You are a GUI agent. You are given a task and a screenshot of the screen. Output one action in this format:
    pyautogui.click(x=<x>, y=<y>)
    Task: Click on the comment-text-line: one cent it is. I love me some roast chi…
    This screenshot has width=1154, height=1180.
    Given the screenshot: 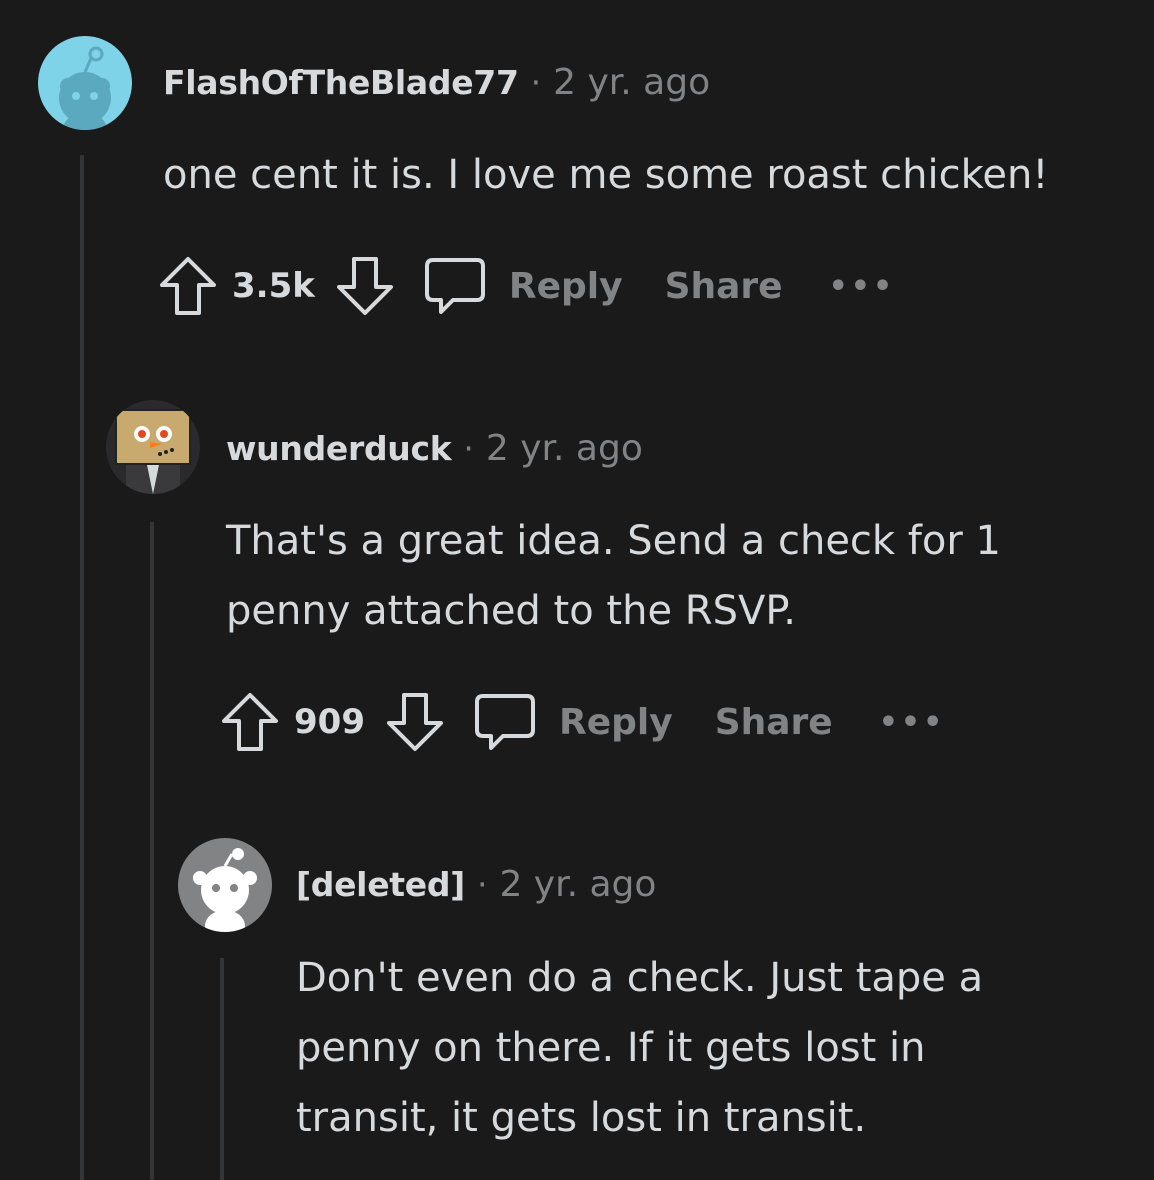 What is the action you would take?
    pyautogui.click(x=606, y=175)
    